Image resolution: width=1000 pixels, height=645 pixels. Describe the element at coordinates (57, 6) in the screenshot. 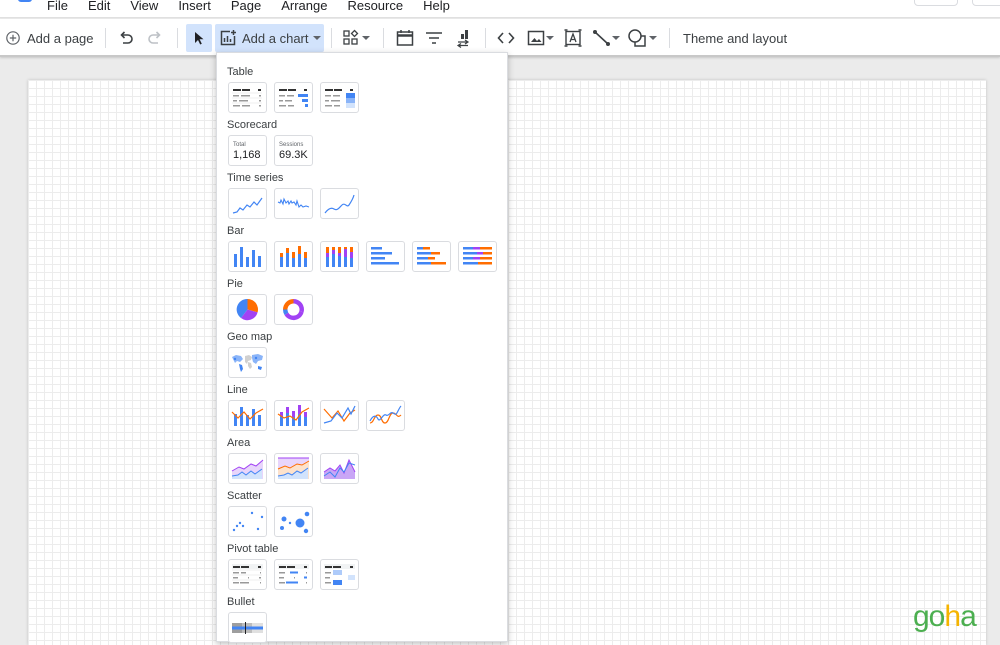

I see `menu-file: File` at that location.